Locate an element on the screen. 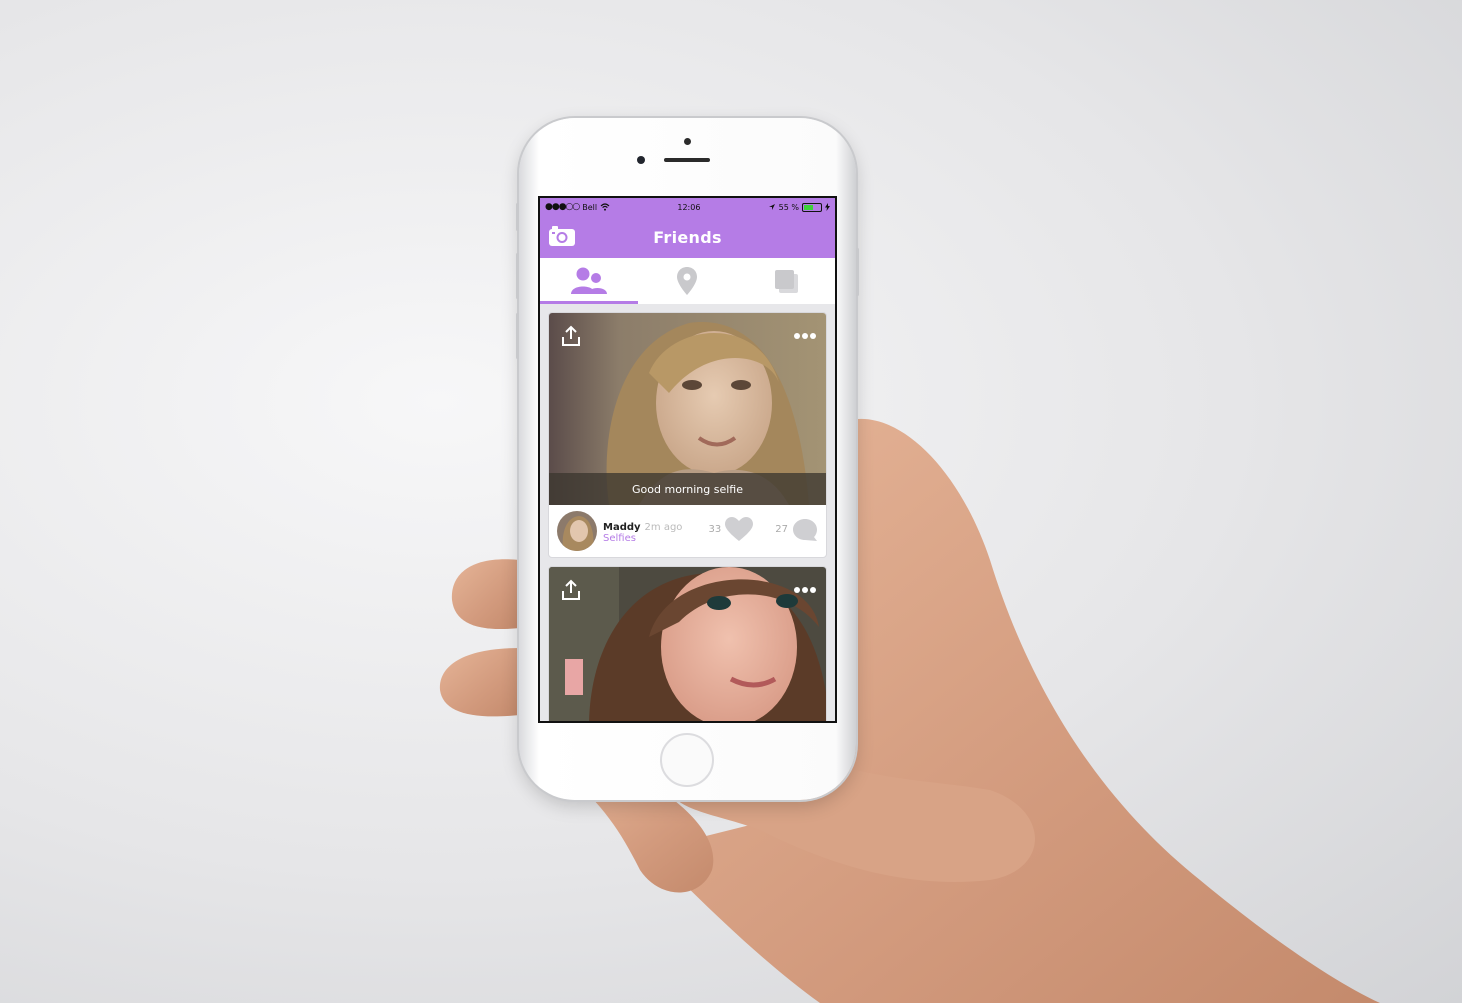 This screenshot has height=1003, width=1462. author-name: Maddy is located at coordinates (622, 527).